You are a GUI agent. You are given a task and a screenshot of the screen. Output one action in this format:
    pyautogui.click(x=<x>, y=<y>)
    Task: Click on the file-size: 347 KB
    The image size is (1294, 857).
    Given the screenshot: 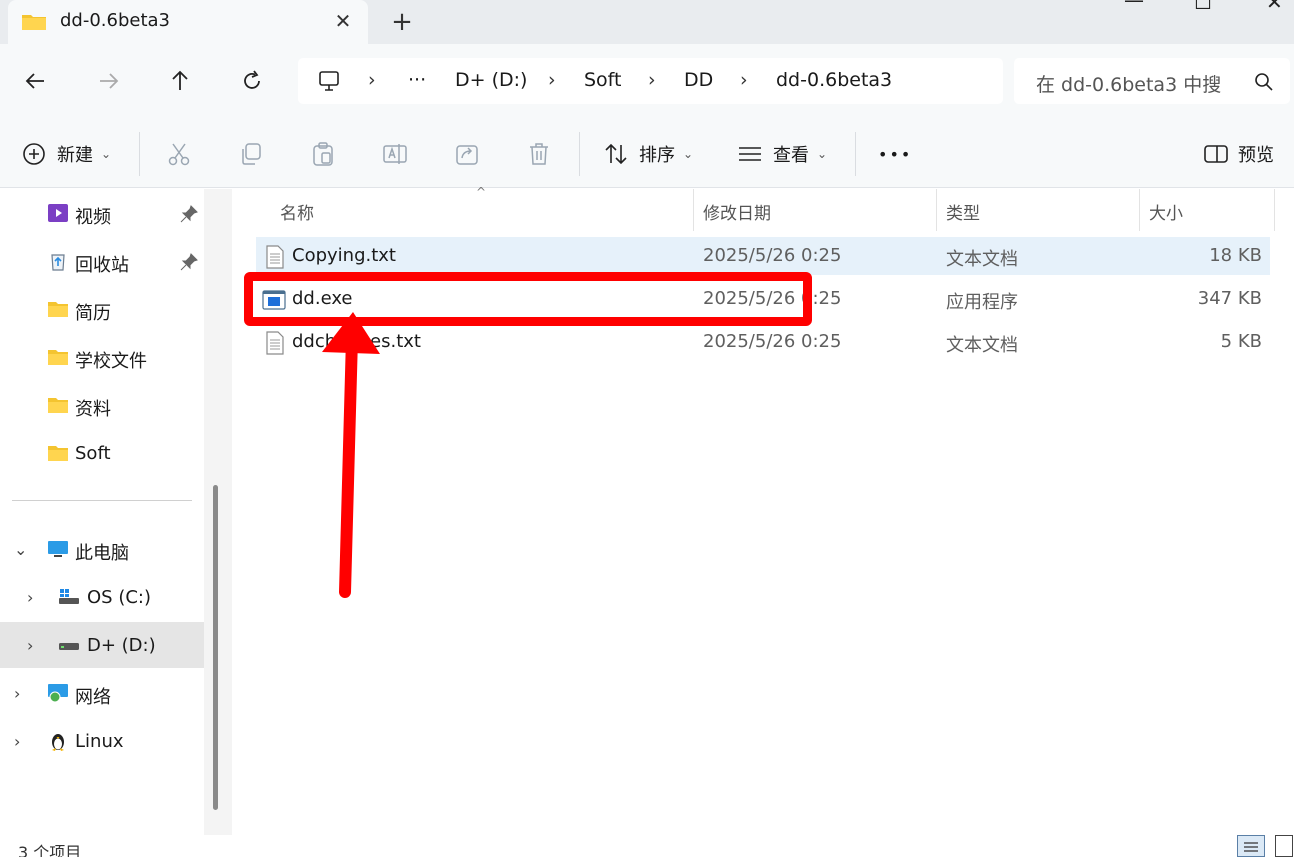 What is the action you would take?
    pyautogui.click(x=1229, y=298)
    